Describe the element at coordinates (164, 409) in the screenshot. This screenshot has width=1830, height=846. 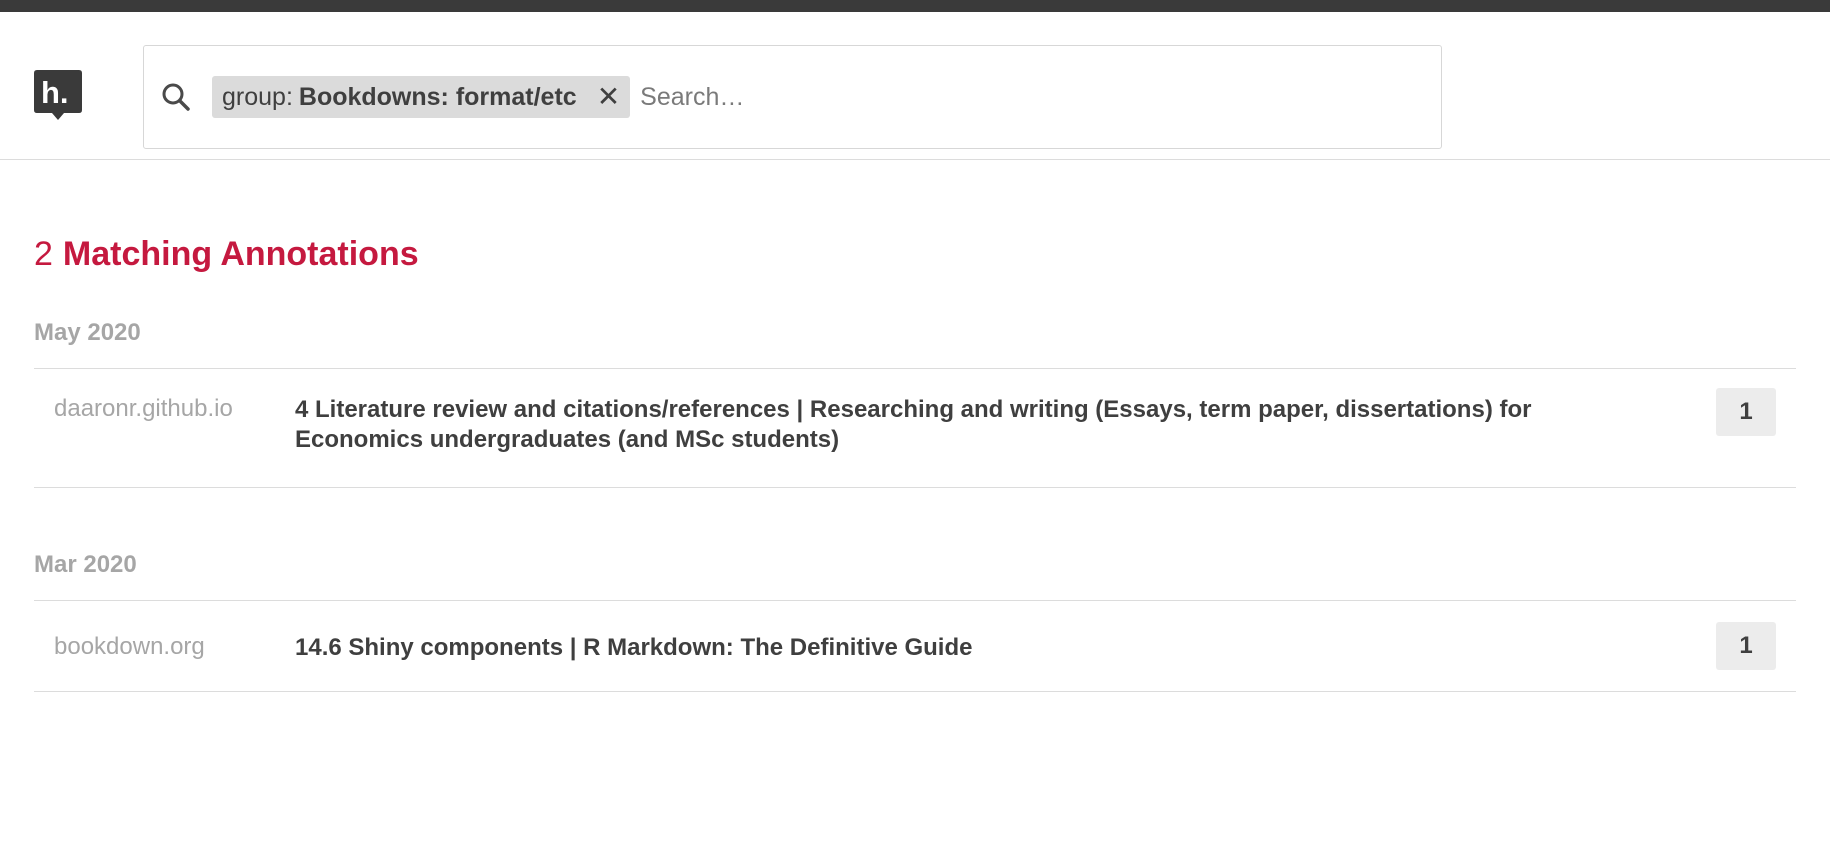
I see `item-domain: daaronr.github.io` at that location.